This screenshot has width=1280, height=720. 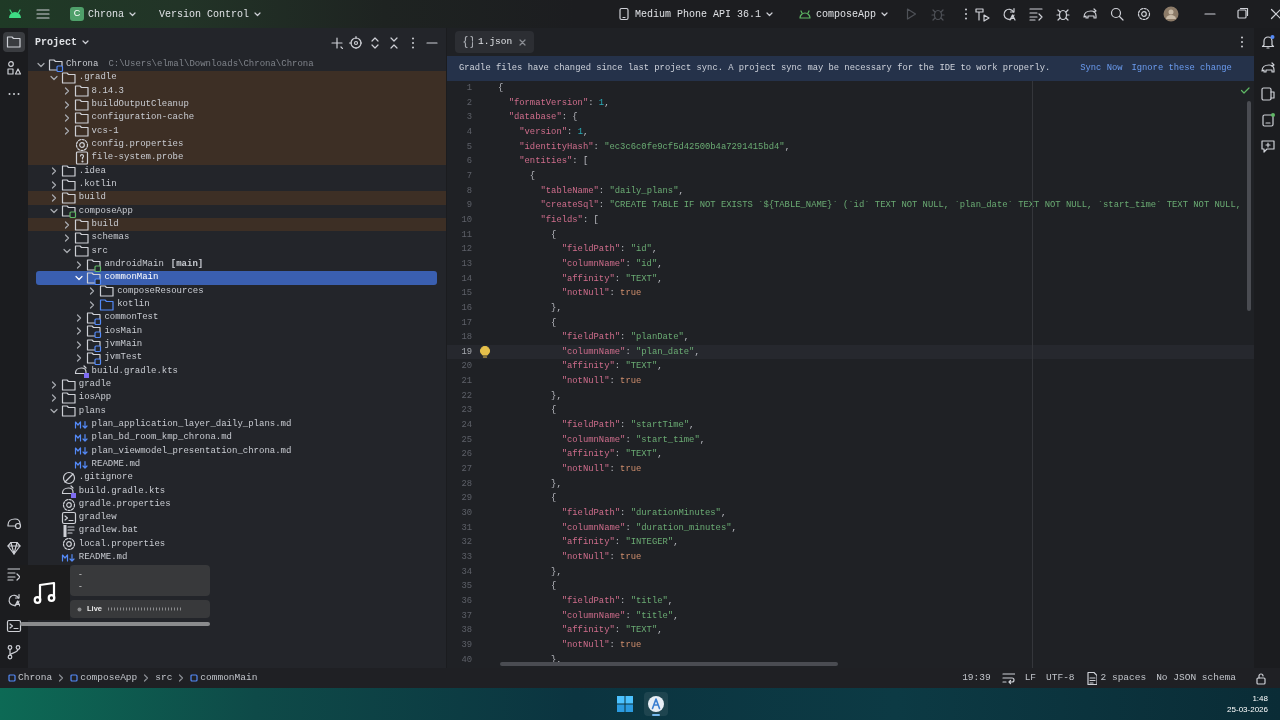 What do you see at coordinates (1267, 42) in the screenshot?
I see `notifications-icon` at bounding box center [1267, 42].